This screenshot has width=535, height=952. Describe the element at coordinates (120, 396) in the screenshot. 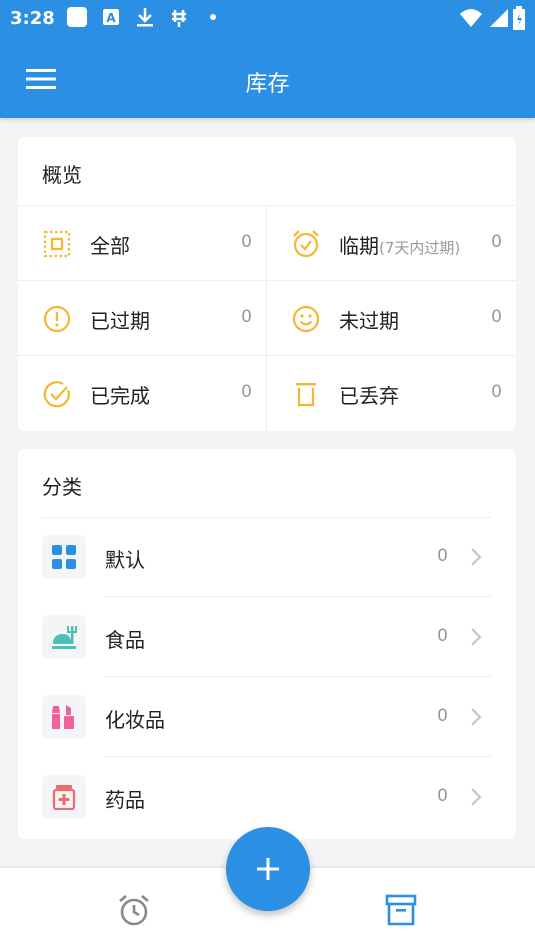

I see `overview-label: 已完成` at that location.